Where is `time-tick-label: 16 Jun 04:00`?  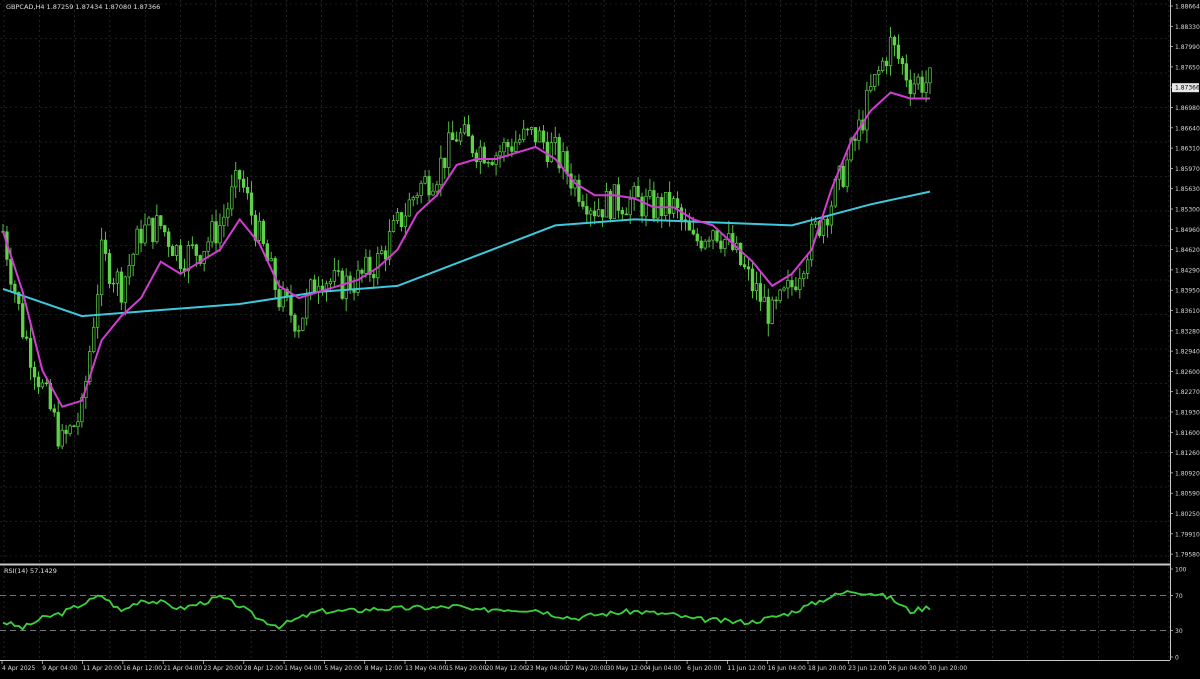 time-tick-label: 16 Jun 04:00 is located at coordinates (787, 668).